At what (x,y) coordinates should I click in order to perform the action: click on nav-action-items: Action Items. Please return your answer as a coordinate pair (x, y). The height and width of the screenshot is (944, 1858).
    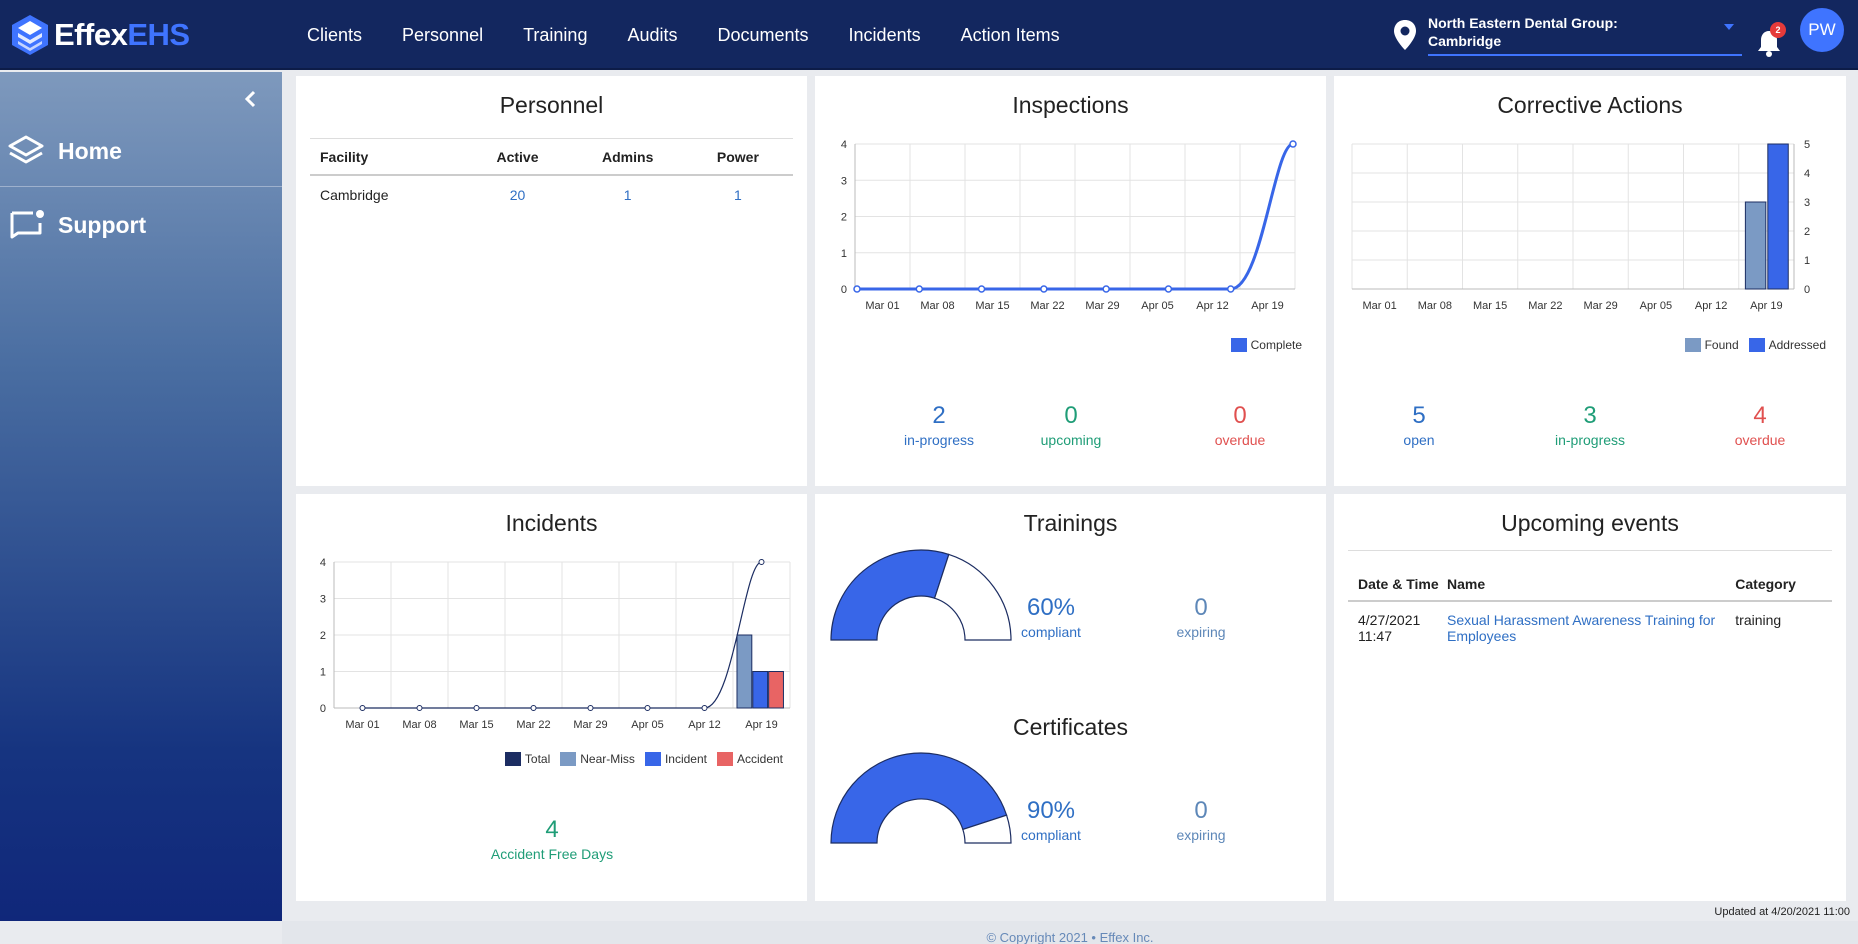
    Looking at the image, I should click on (1010, 35).